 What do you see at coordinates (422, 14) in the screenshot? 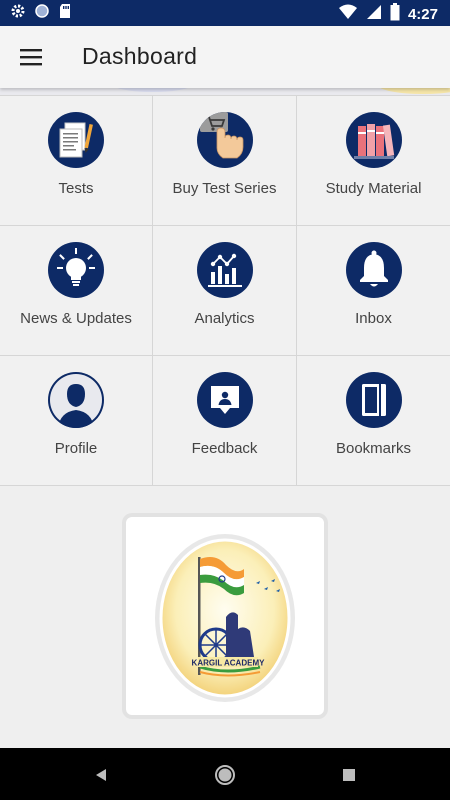
I see `clock-time: 4:27` at bounding box center [422, 14].